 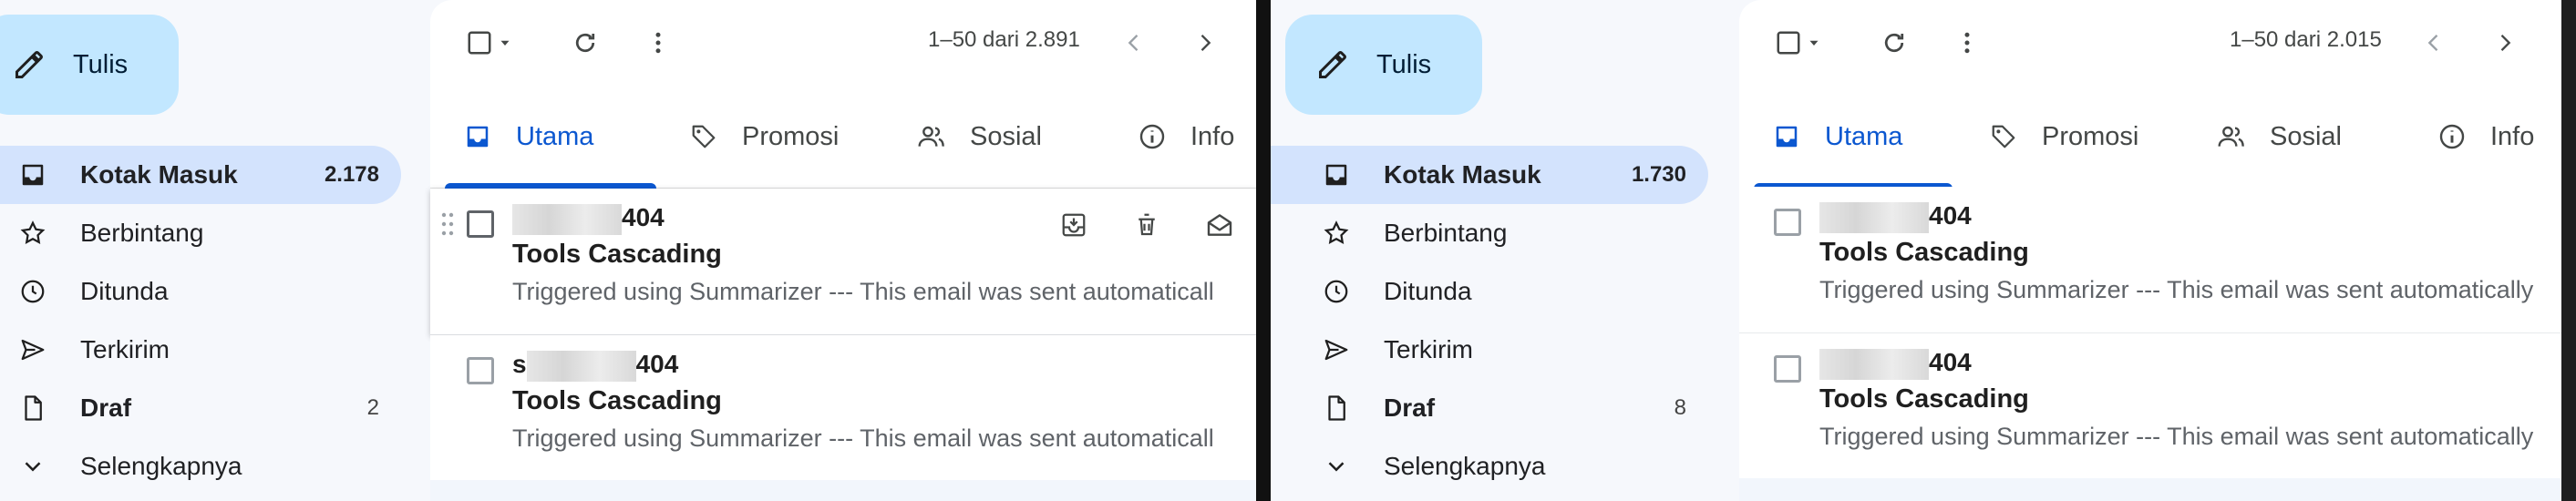 What do you see at coordinates (1263, 250) in the screenshot?
I see `window-divider` at bounding box center [1263, 250].